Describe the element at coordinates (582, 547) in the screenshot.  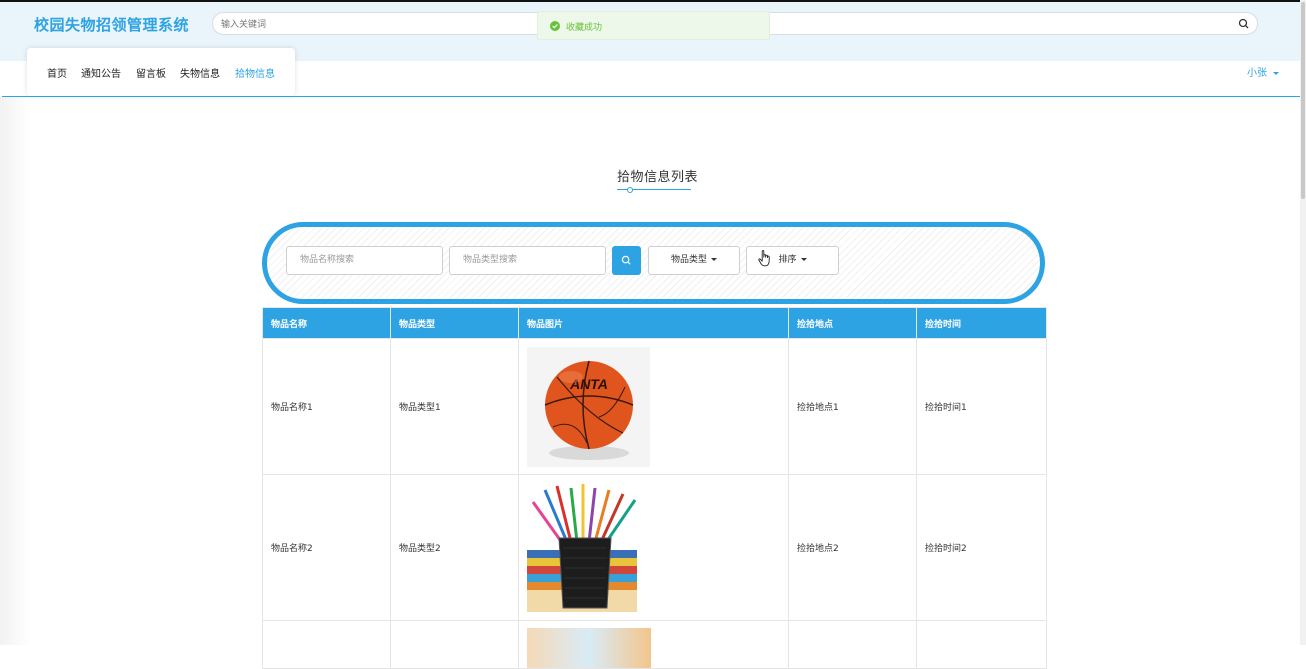
I see `pencil-cup-picture` at that location.